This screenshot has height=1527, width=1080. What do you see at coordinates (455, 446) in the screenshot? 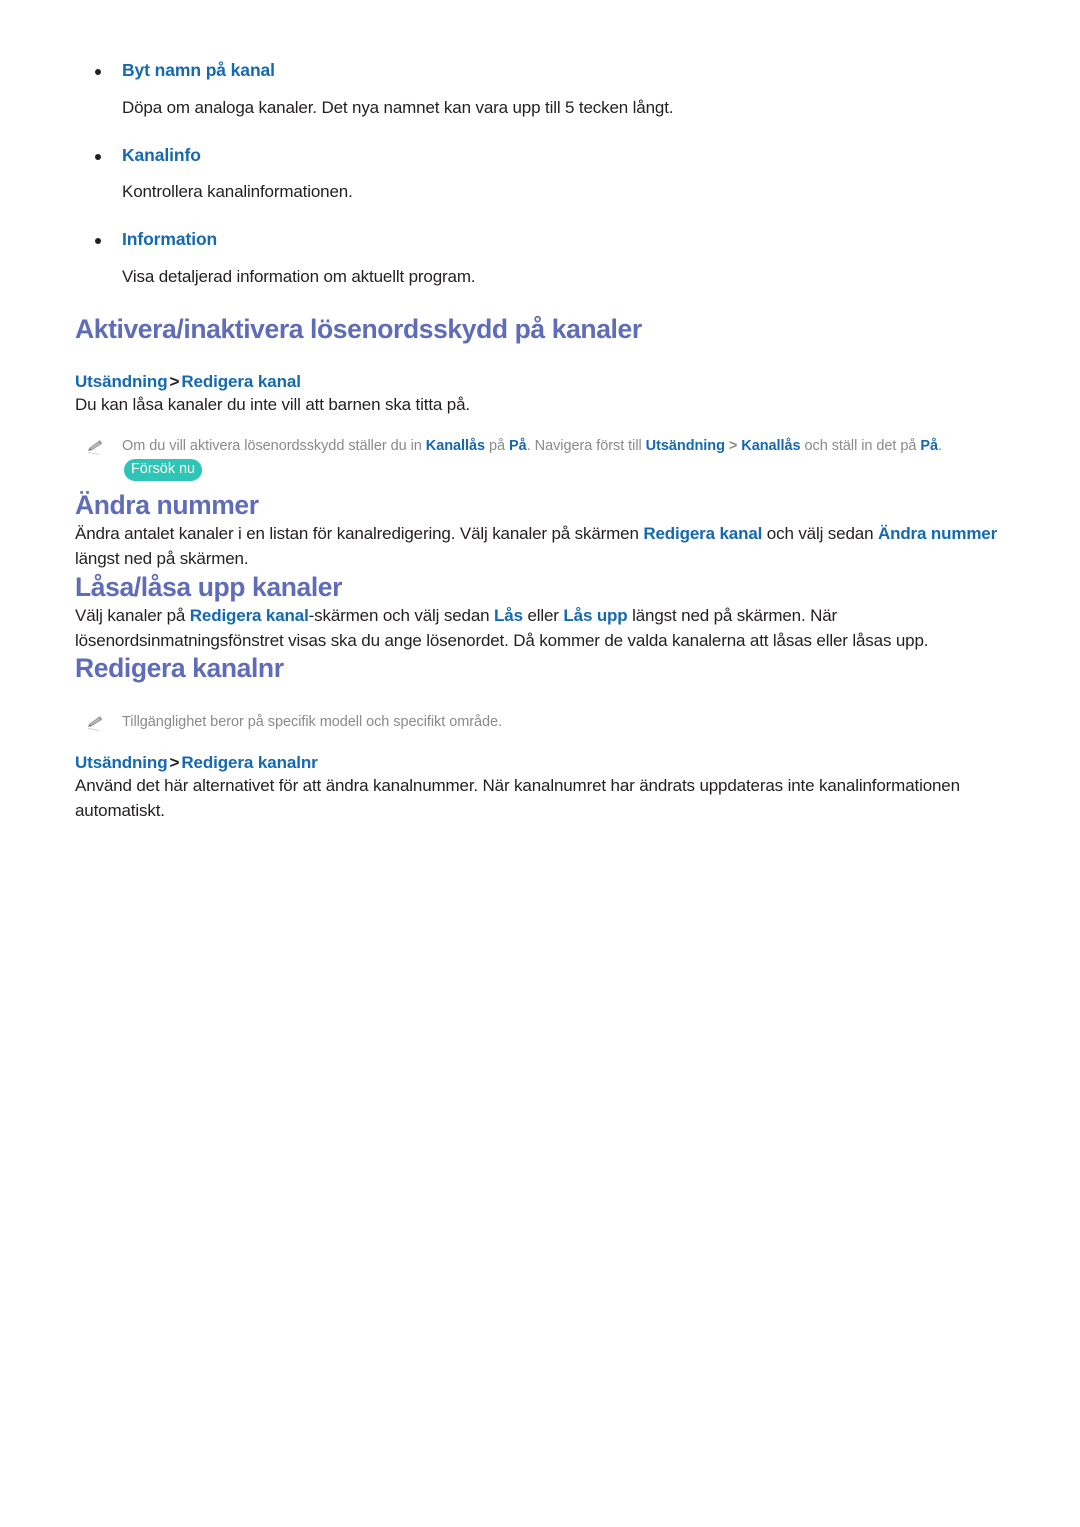
I see `note-term-kanallas-1: Kanallås` at bounding box center [455, 446].